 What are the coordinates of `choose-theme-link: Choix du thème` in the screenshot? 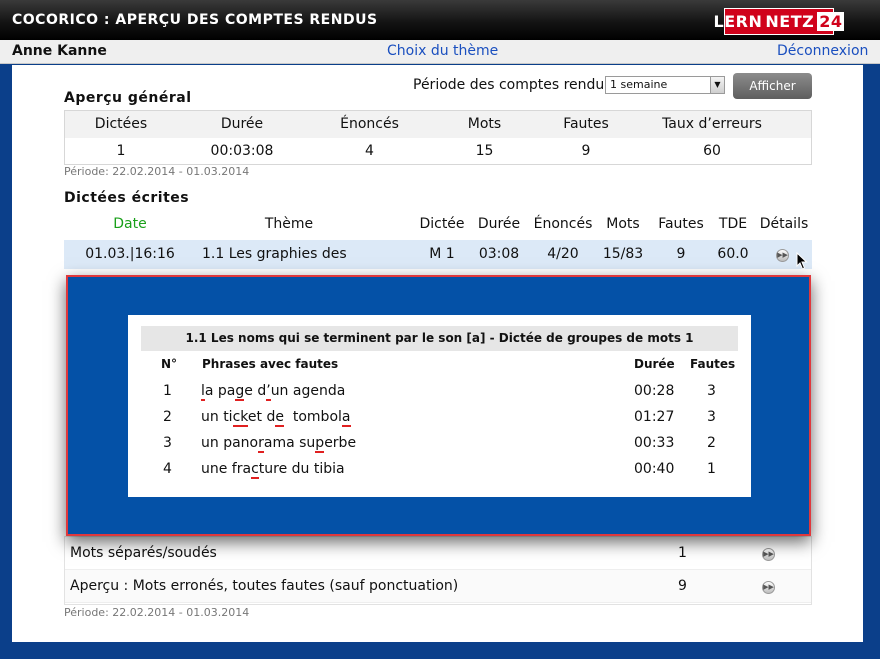 It's located at (442, 51).